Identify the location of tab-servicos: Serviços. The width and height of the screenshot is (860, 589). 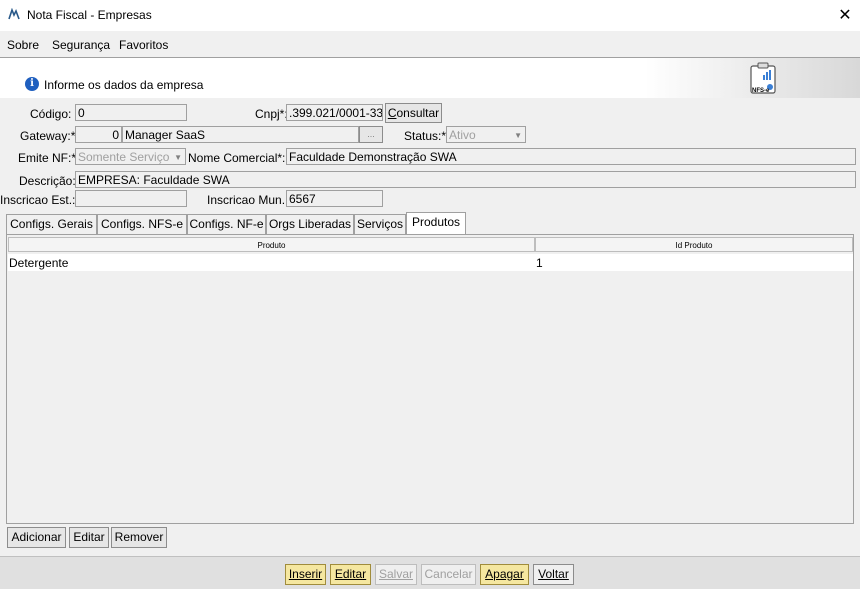
(380, 224).